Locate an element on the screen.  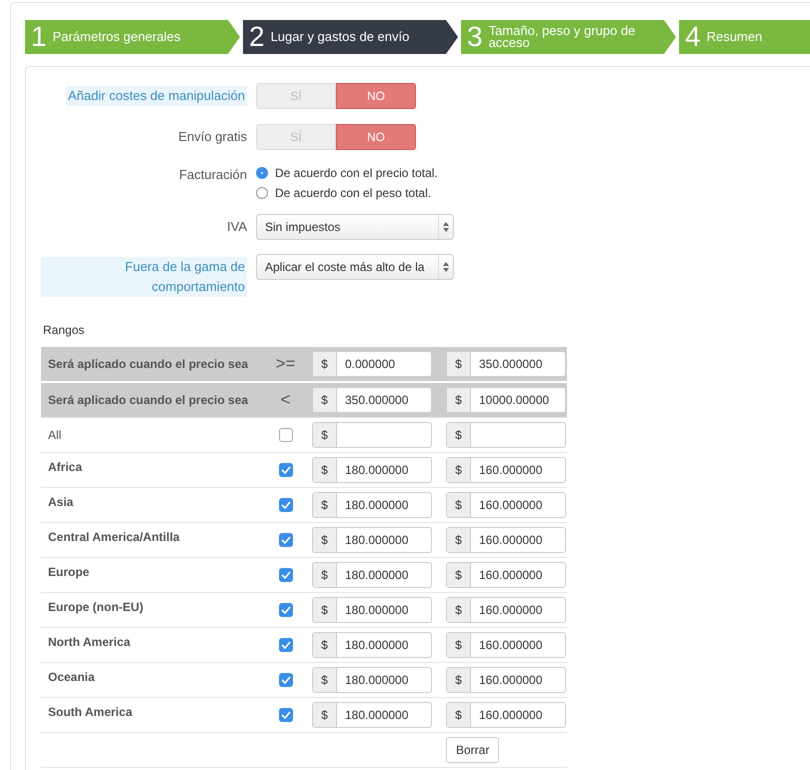
zone-name: Africa is located at coordinates (65, 466).